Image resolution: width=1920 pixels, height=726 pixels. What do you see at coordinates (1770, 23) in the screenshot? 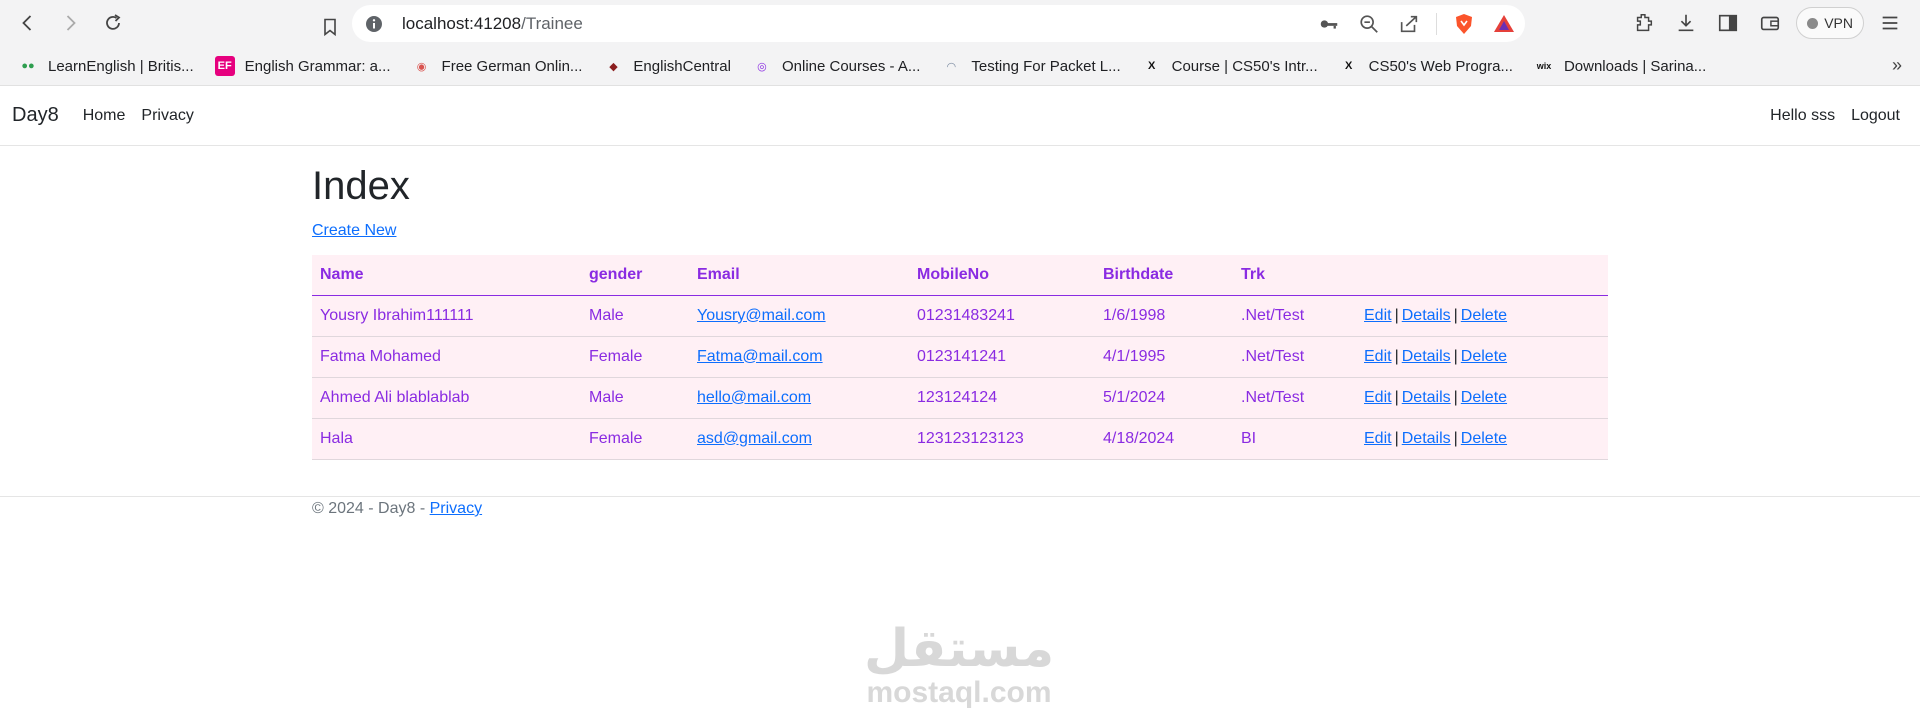
I see `wallet-icon` at bounding box center [1770, 23].